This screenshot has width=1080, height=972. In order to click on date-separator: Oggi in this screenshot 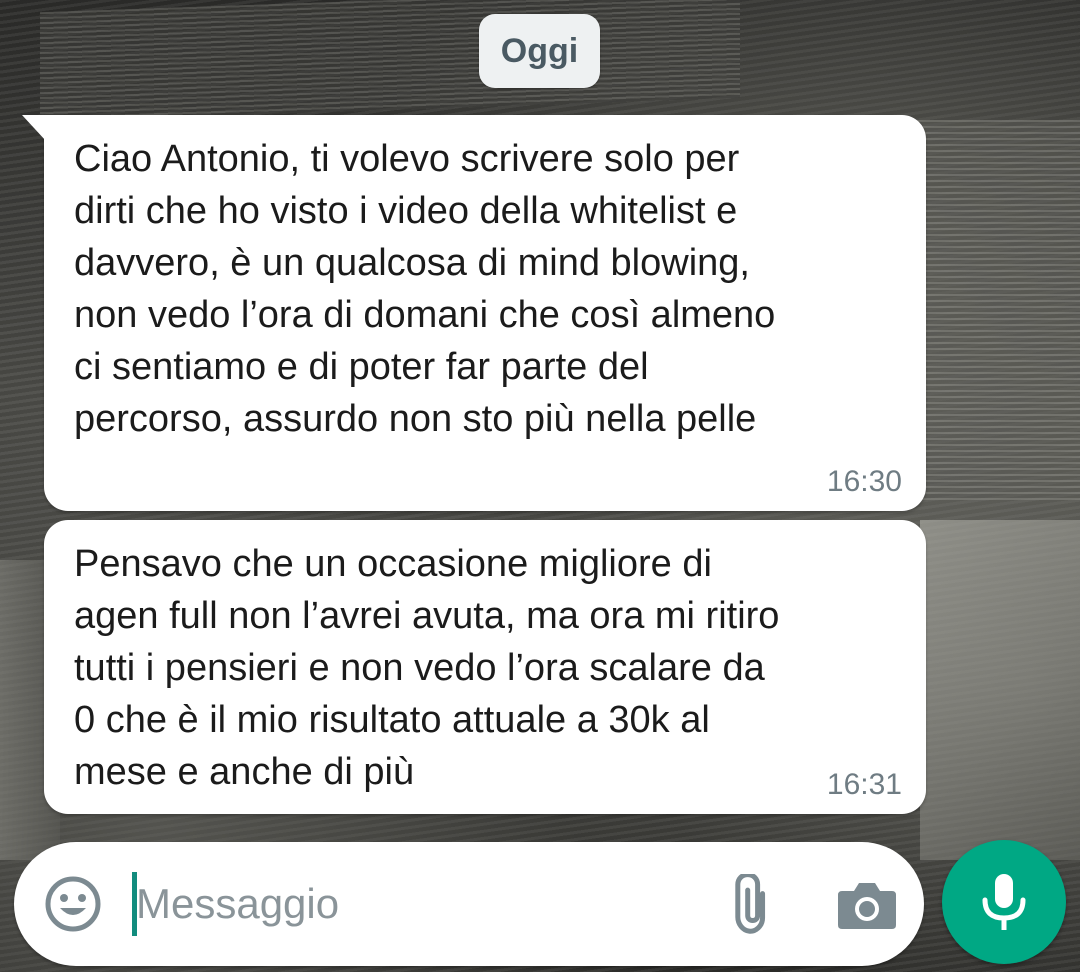, I will do `click(539, 51)`.